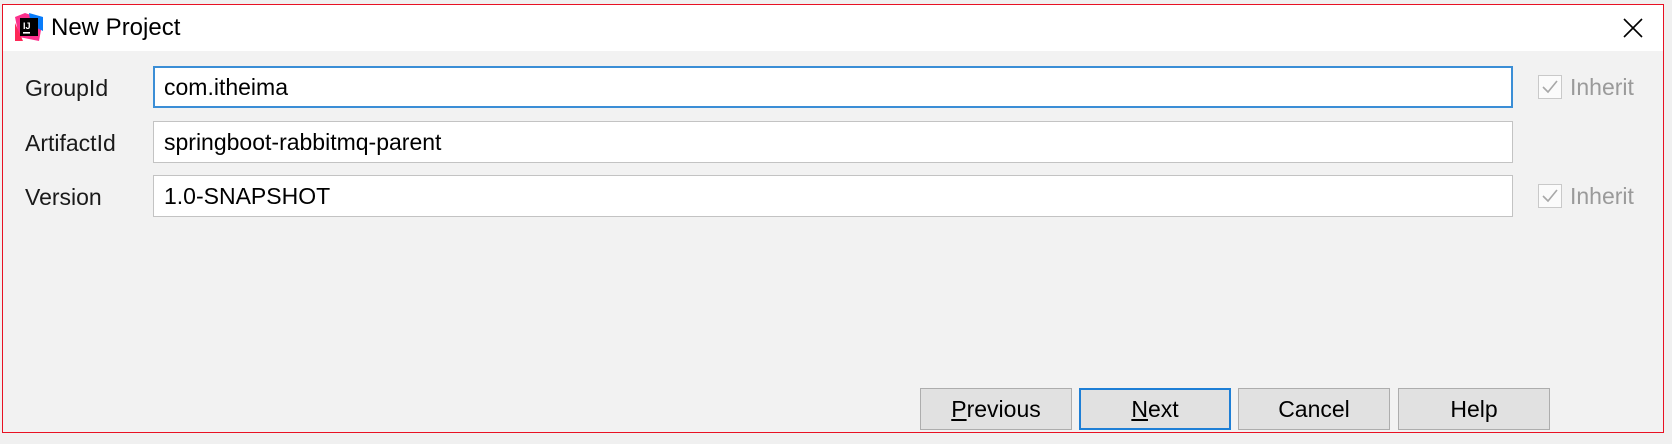  What do you see at coordinates (1003, 408) in the screenshot?
I see `previous-label-rest: revious` at bounding box center [1003, 408].